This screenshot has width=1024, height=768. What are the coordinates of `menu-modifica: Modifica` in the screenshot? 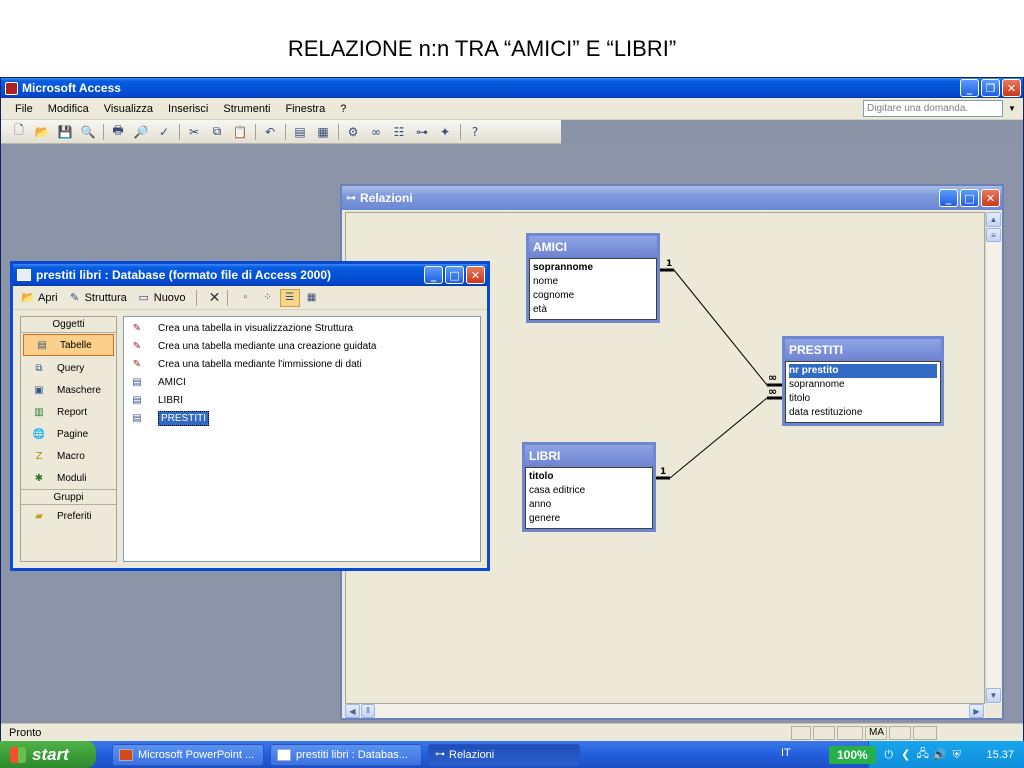 It's located at (68, 109).